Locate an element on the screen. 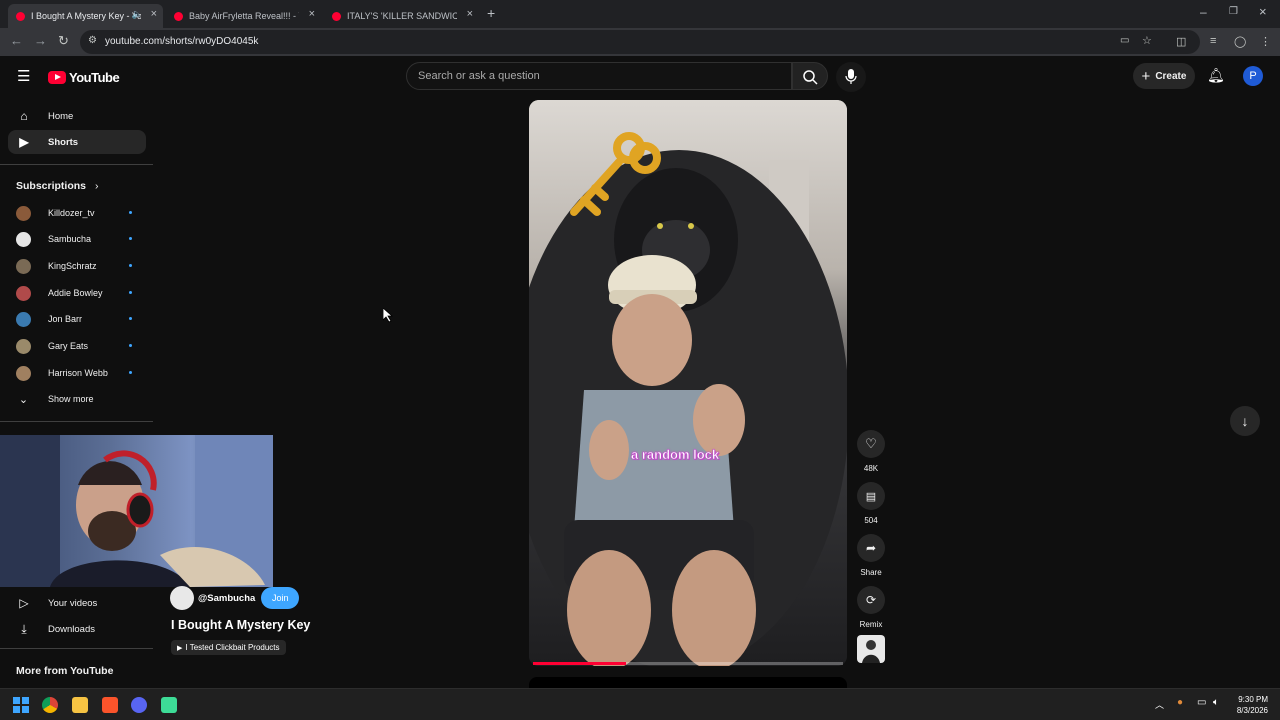 This screenshot has height=720, width=1280. remix-icon: ⟳ is located at coordinates (871, 600).